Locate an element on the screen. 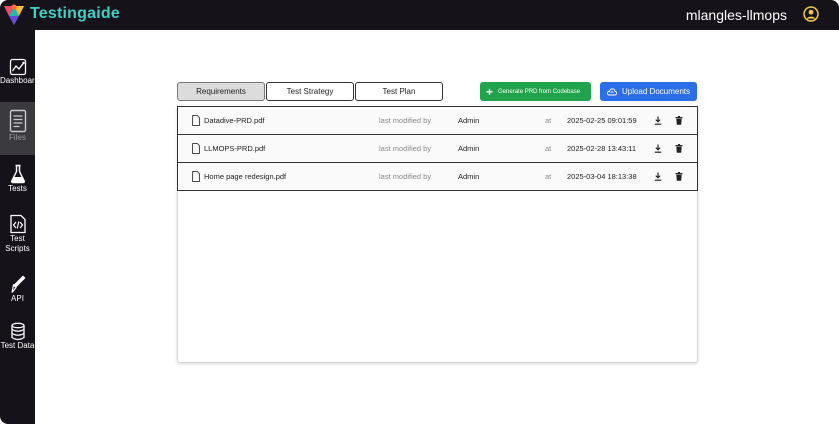 This screenshot has height=424, width=839. upload-documents-button: Upload Documents is located at coordinates (648, 91).